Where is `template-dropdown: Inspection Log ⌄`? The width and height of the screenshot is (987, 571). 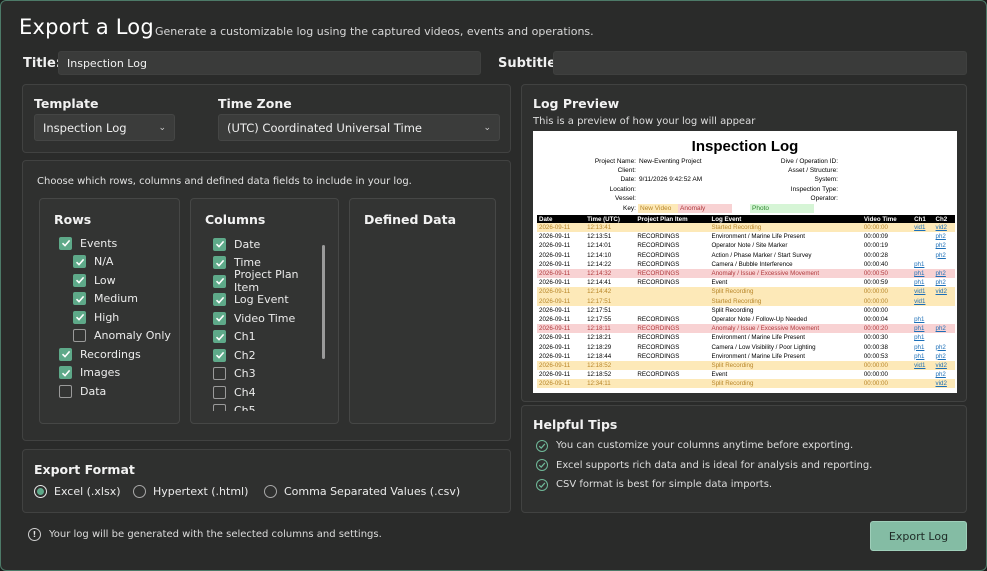
template-dropdown: Inspection Log ⌄ is located at coordinates (104, 127).